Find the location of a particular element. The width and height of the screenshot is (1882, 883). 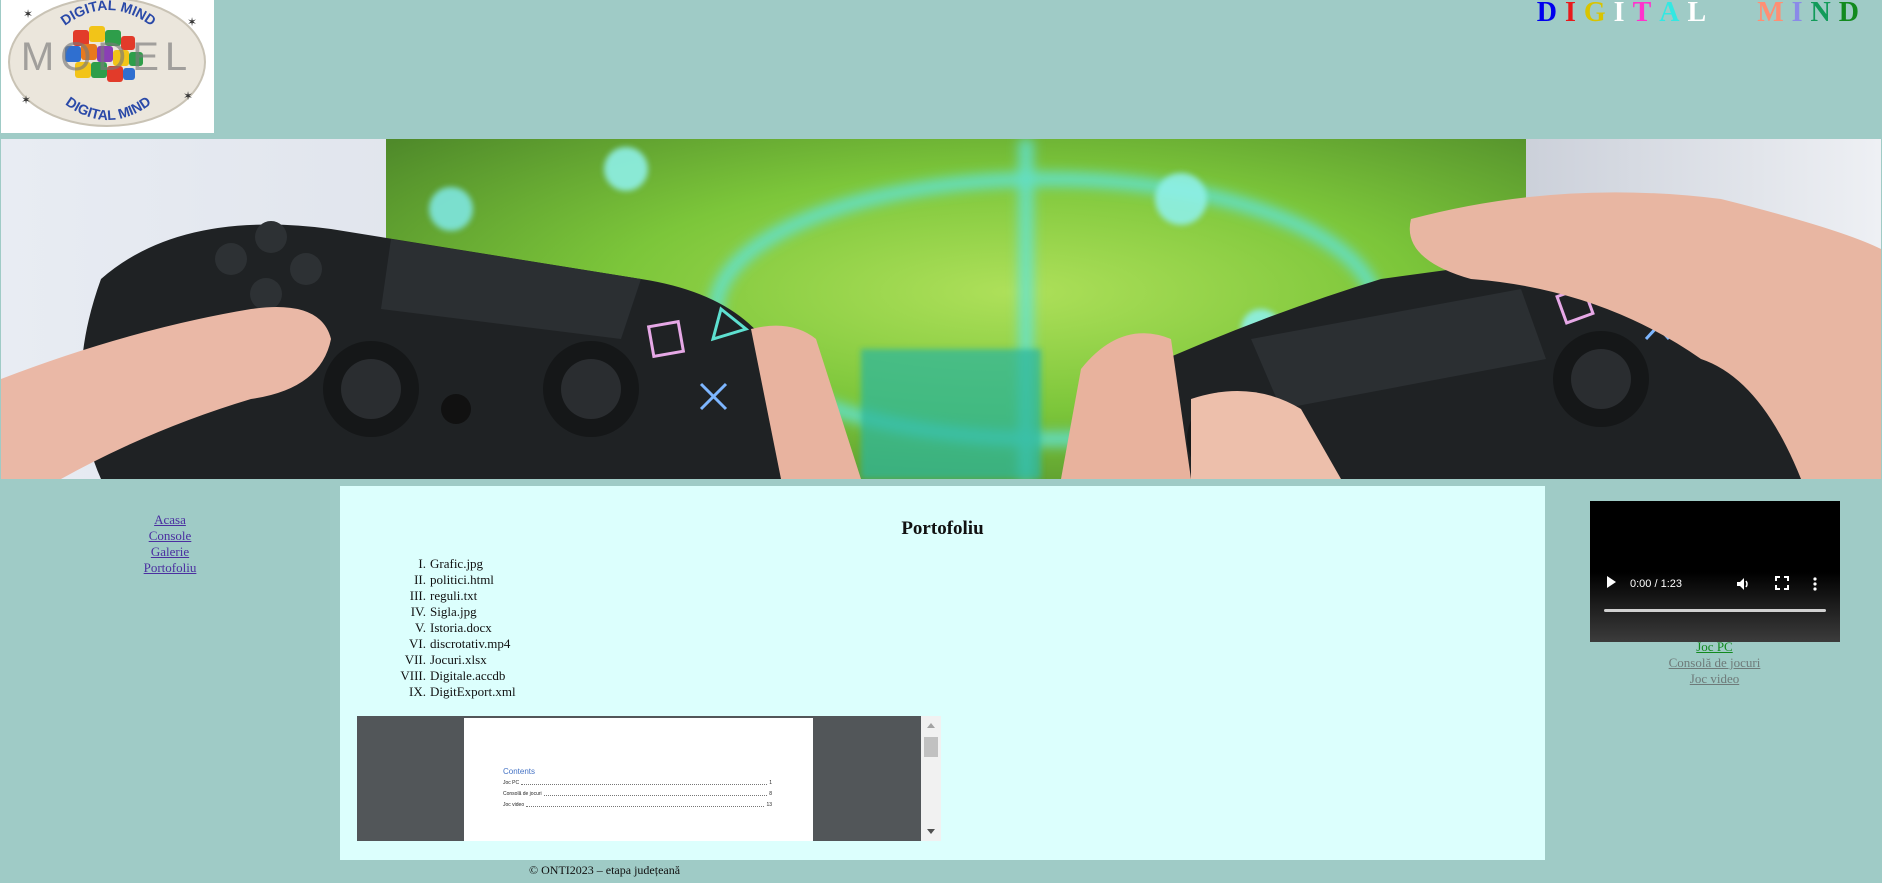

brand-letter: N is located at coordinates (1822, 14).